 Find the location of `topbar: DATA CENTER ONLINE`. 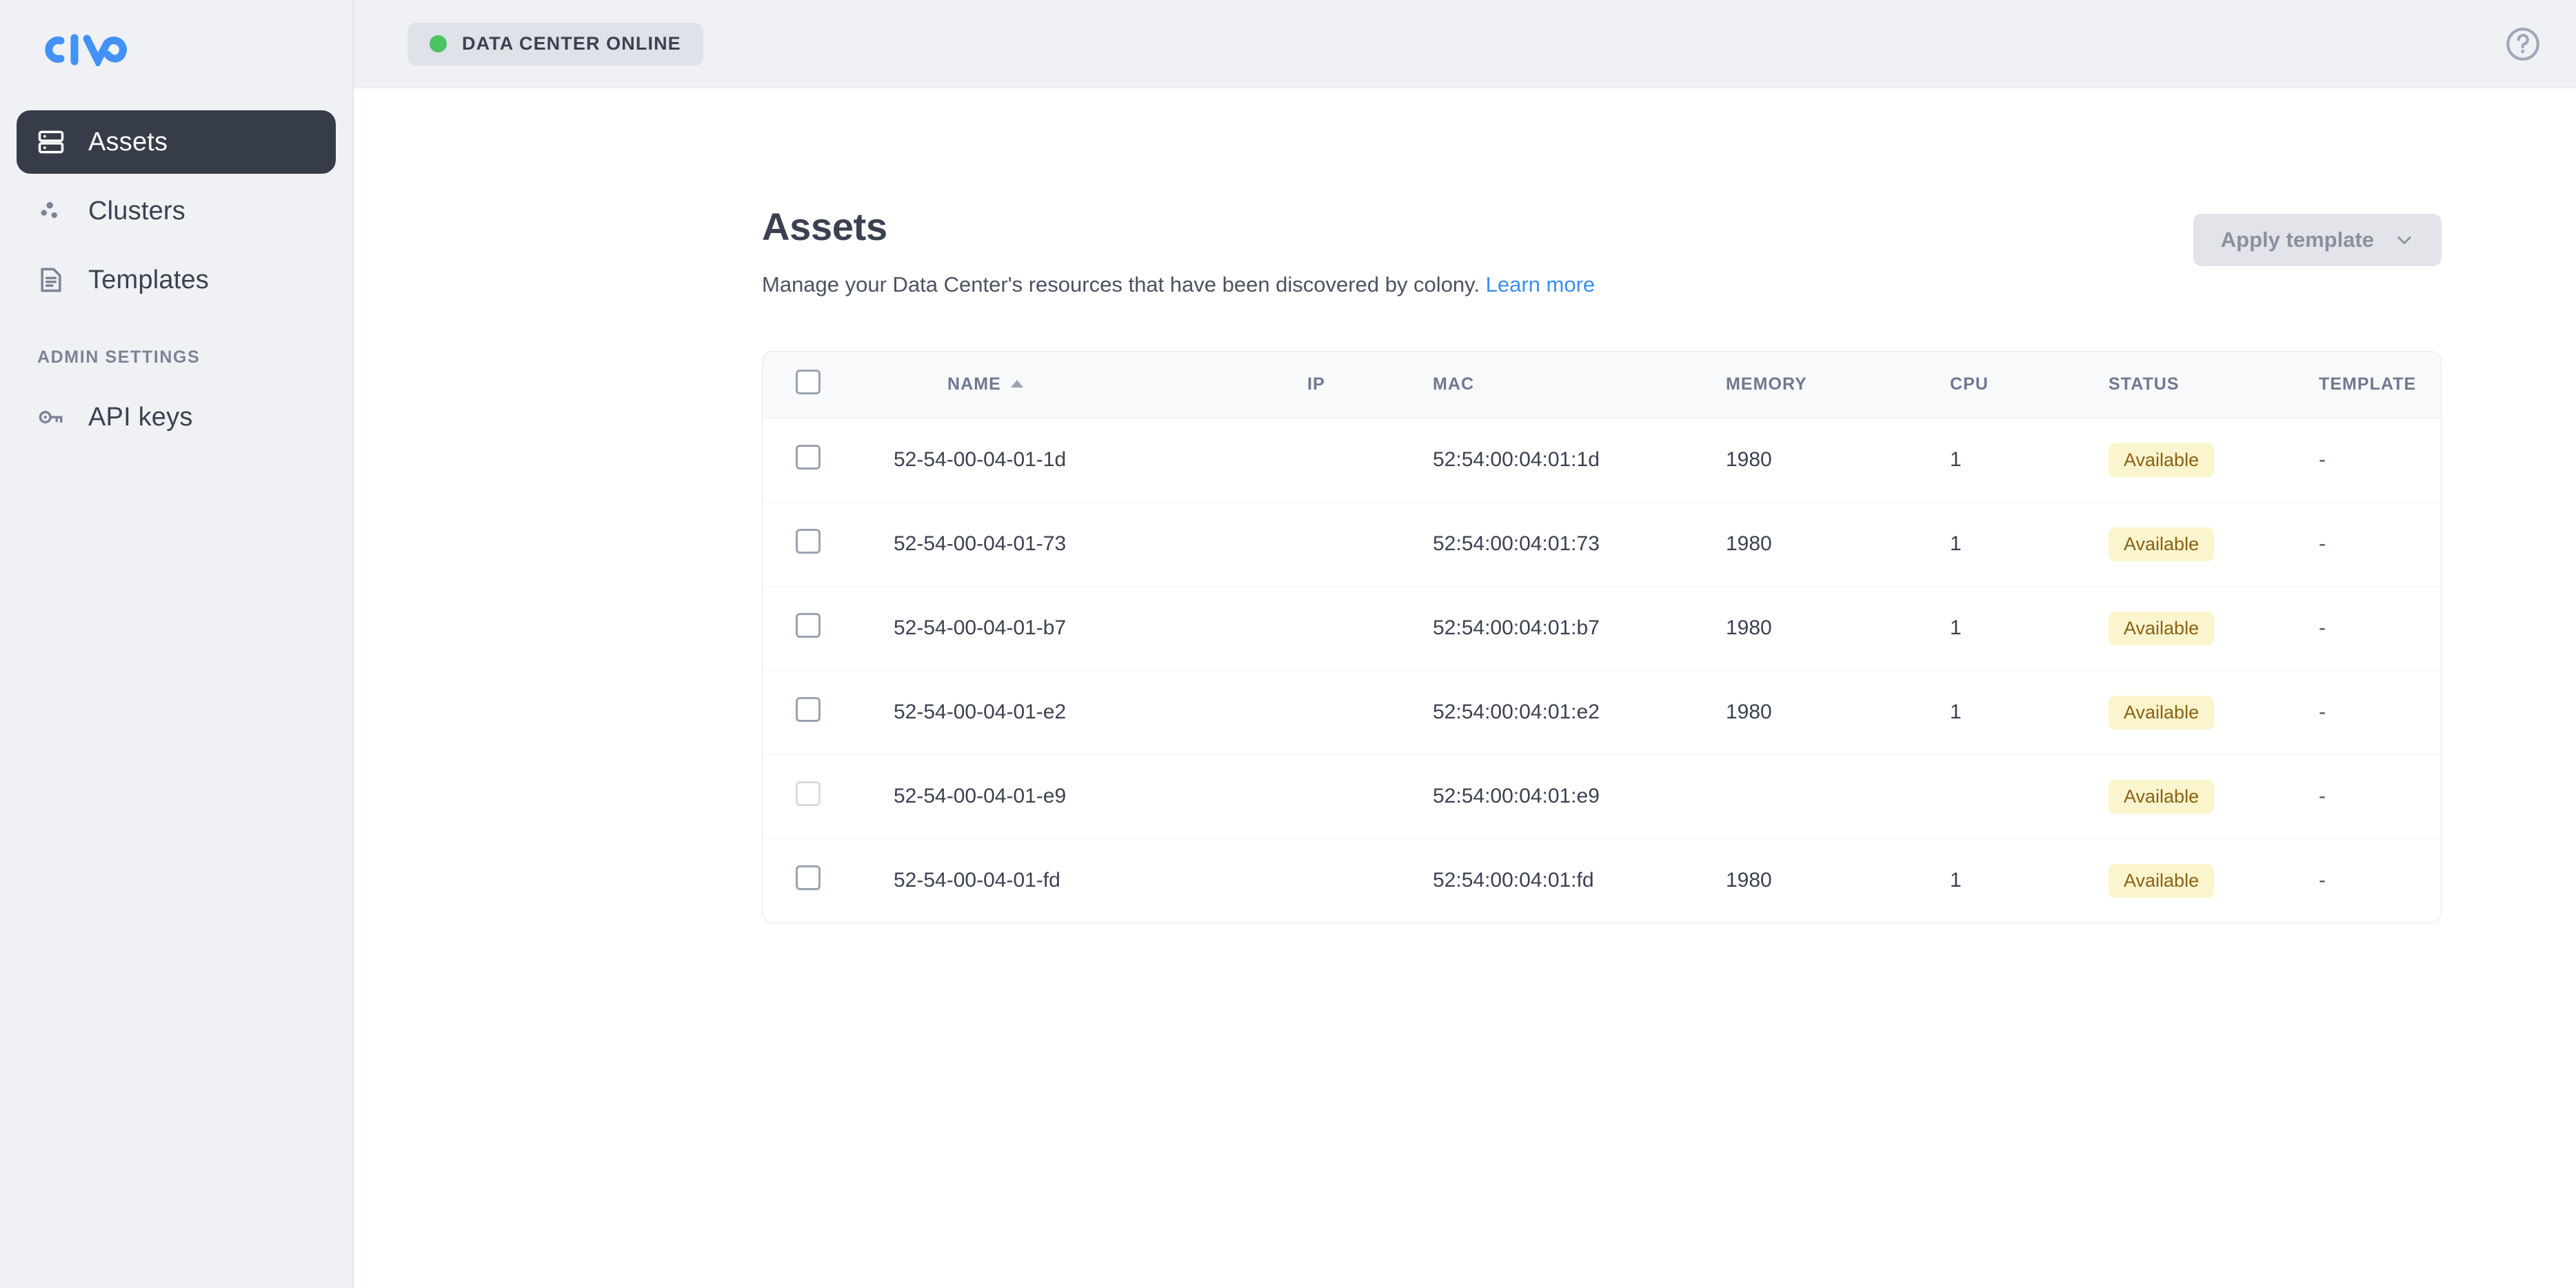

topbar: DATA CENTER ONLINE is located at coordinates (1465, 44).